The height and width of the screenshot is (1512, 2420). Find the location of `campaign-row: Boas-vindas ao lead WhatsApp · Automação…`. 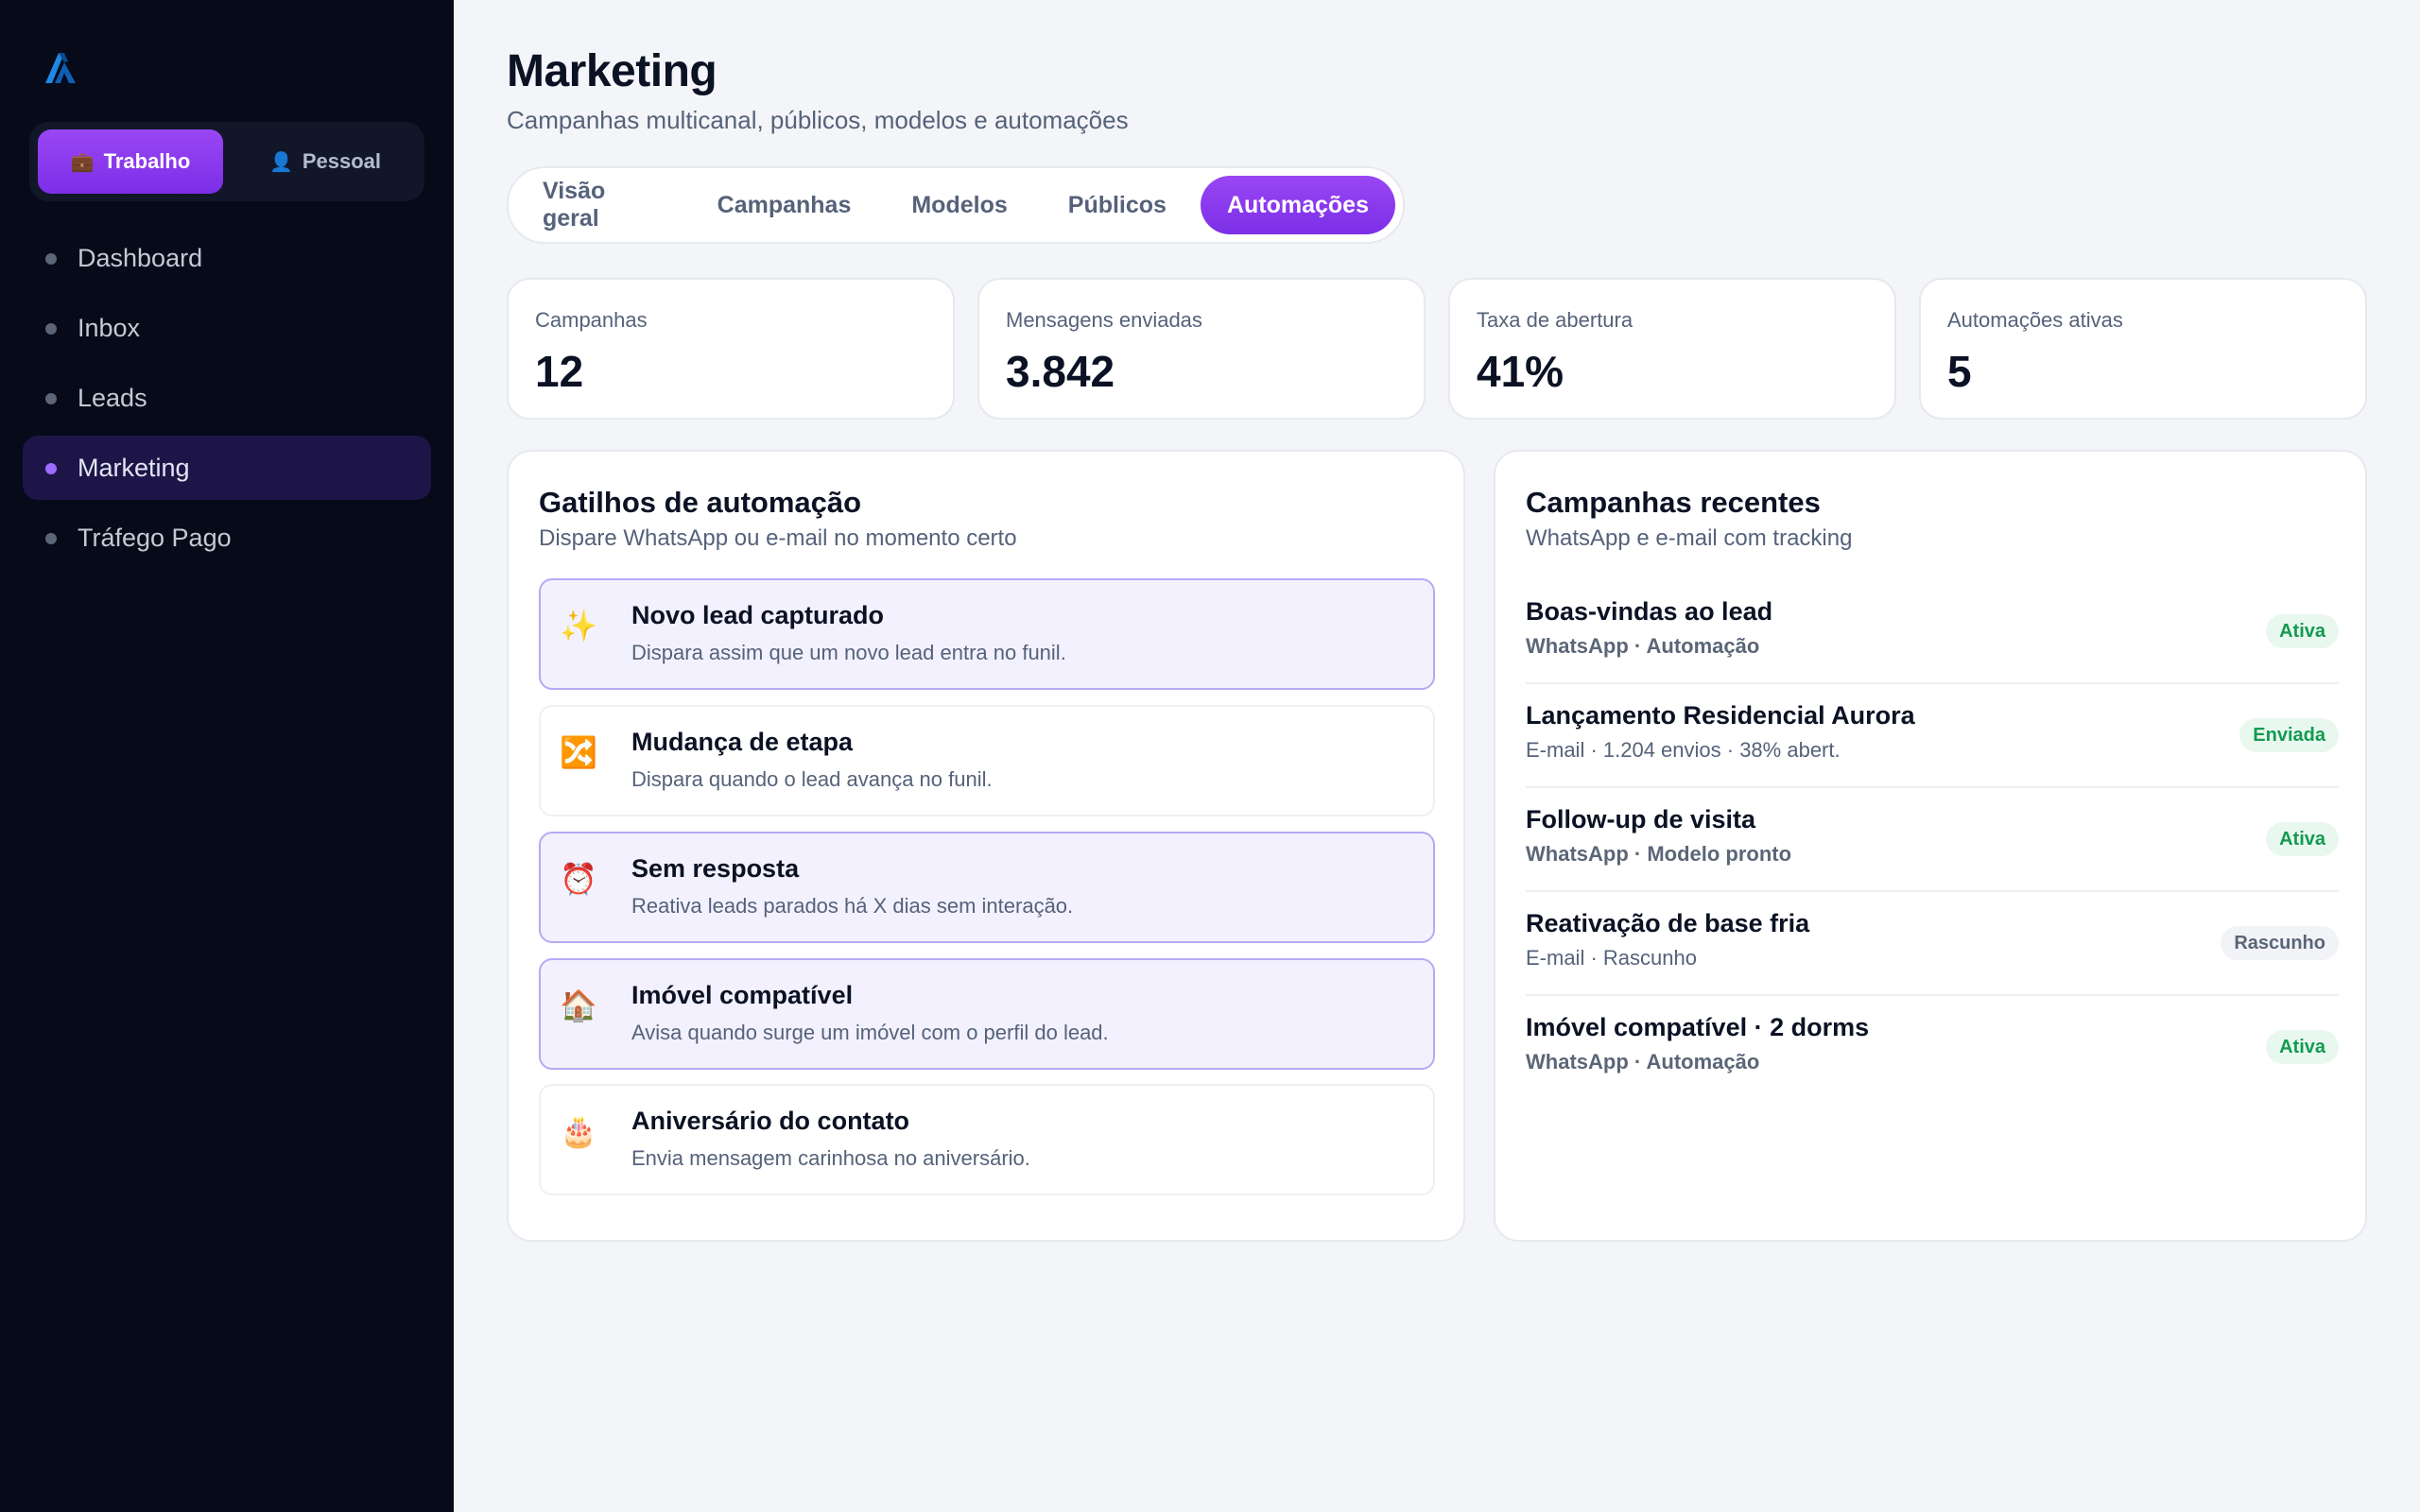

campaign-row: Boas-vindas ao lead WhatsApp · Automação… is located at coordinates (1932, 632).